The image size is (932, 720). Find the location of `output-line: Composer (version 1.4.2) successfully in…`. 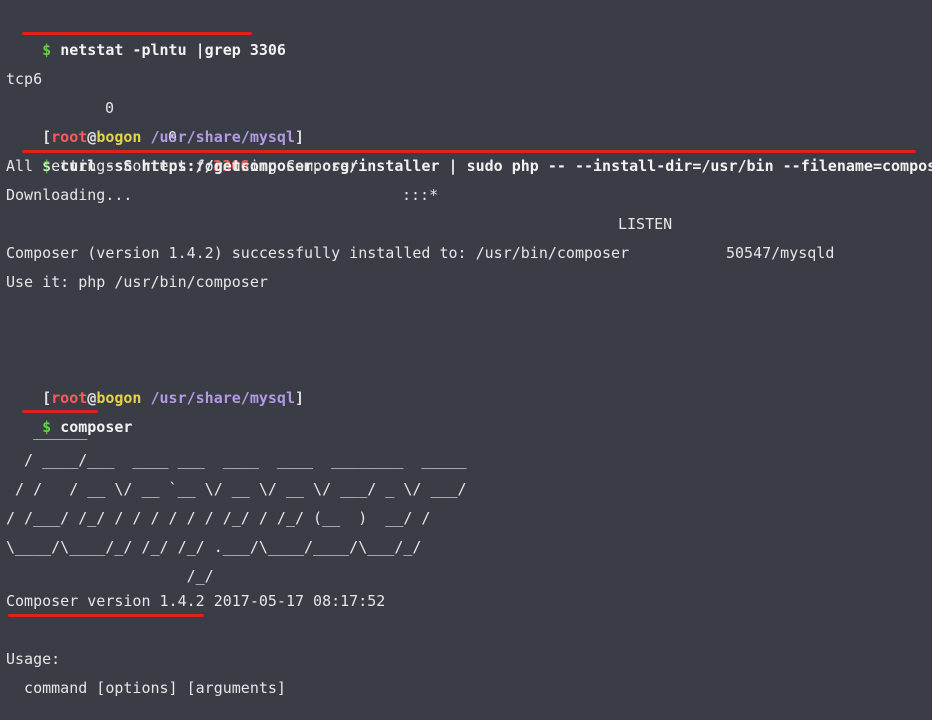

output-line: Composer (version 1.4.2) successfully in… is located at coordinates (318, 253).